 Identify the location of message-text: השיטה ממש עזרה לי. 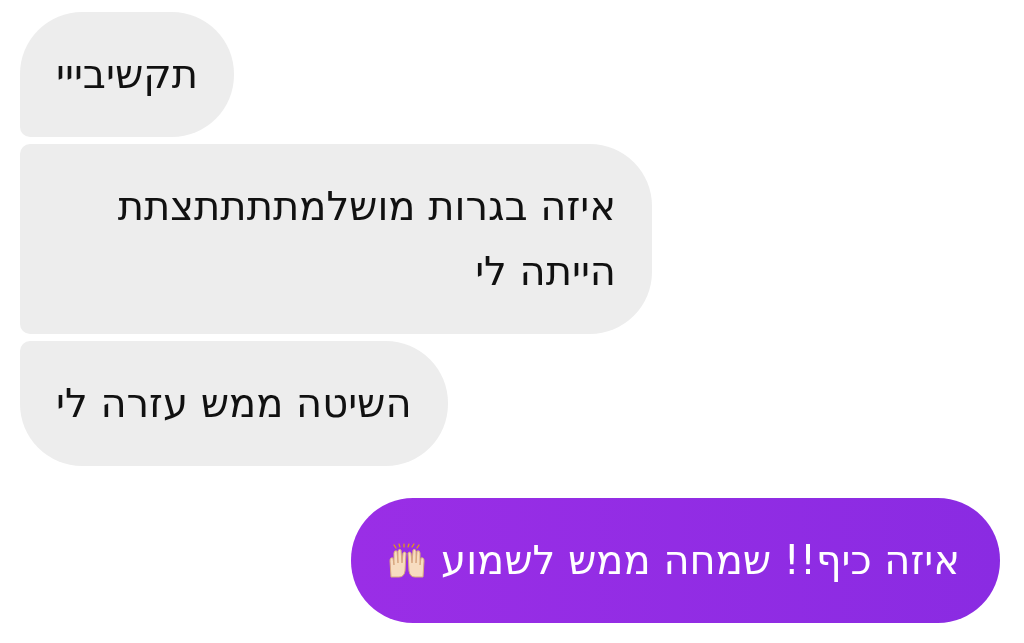
(234, 403).